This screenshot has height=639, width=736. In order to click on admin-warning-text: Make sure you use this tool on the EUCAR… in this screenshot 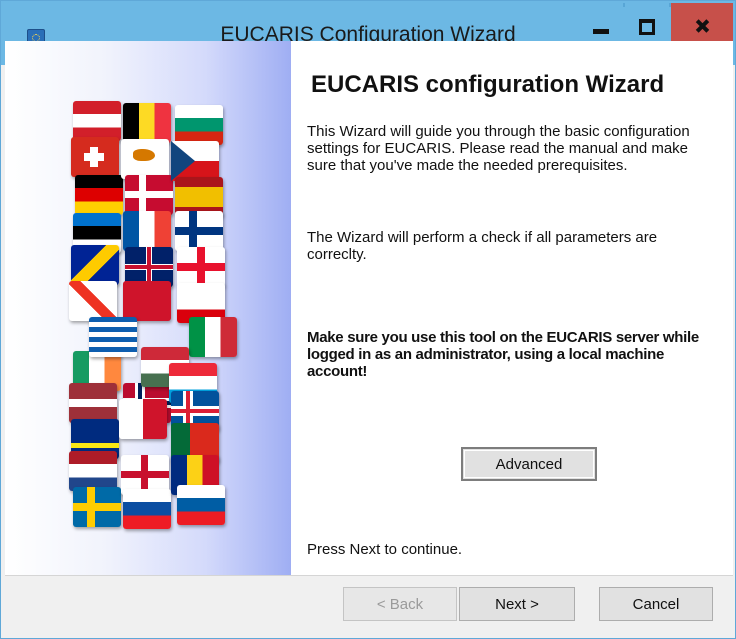, I will do `click(503, 354)`.